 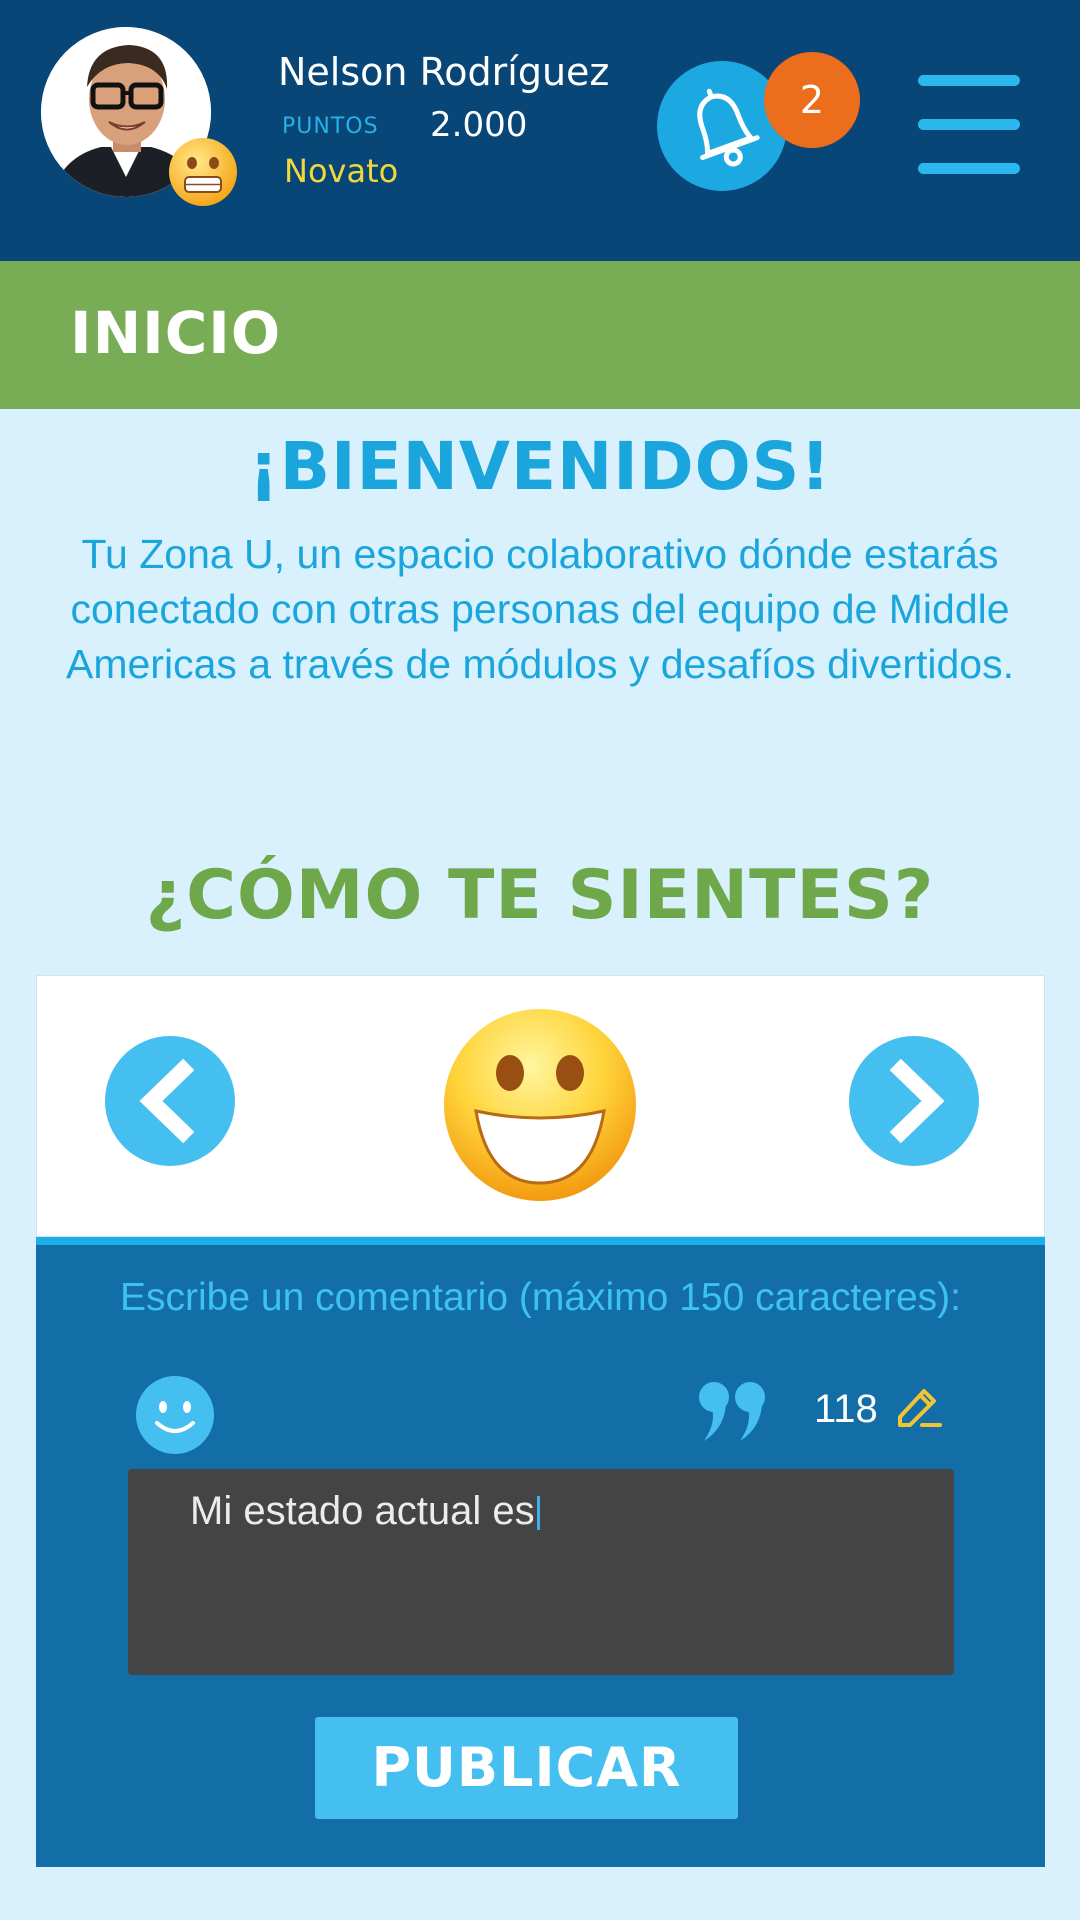 I want to click on comment-input-value: Mi estado actual es, so click(x=362, y=1511).